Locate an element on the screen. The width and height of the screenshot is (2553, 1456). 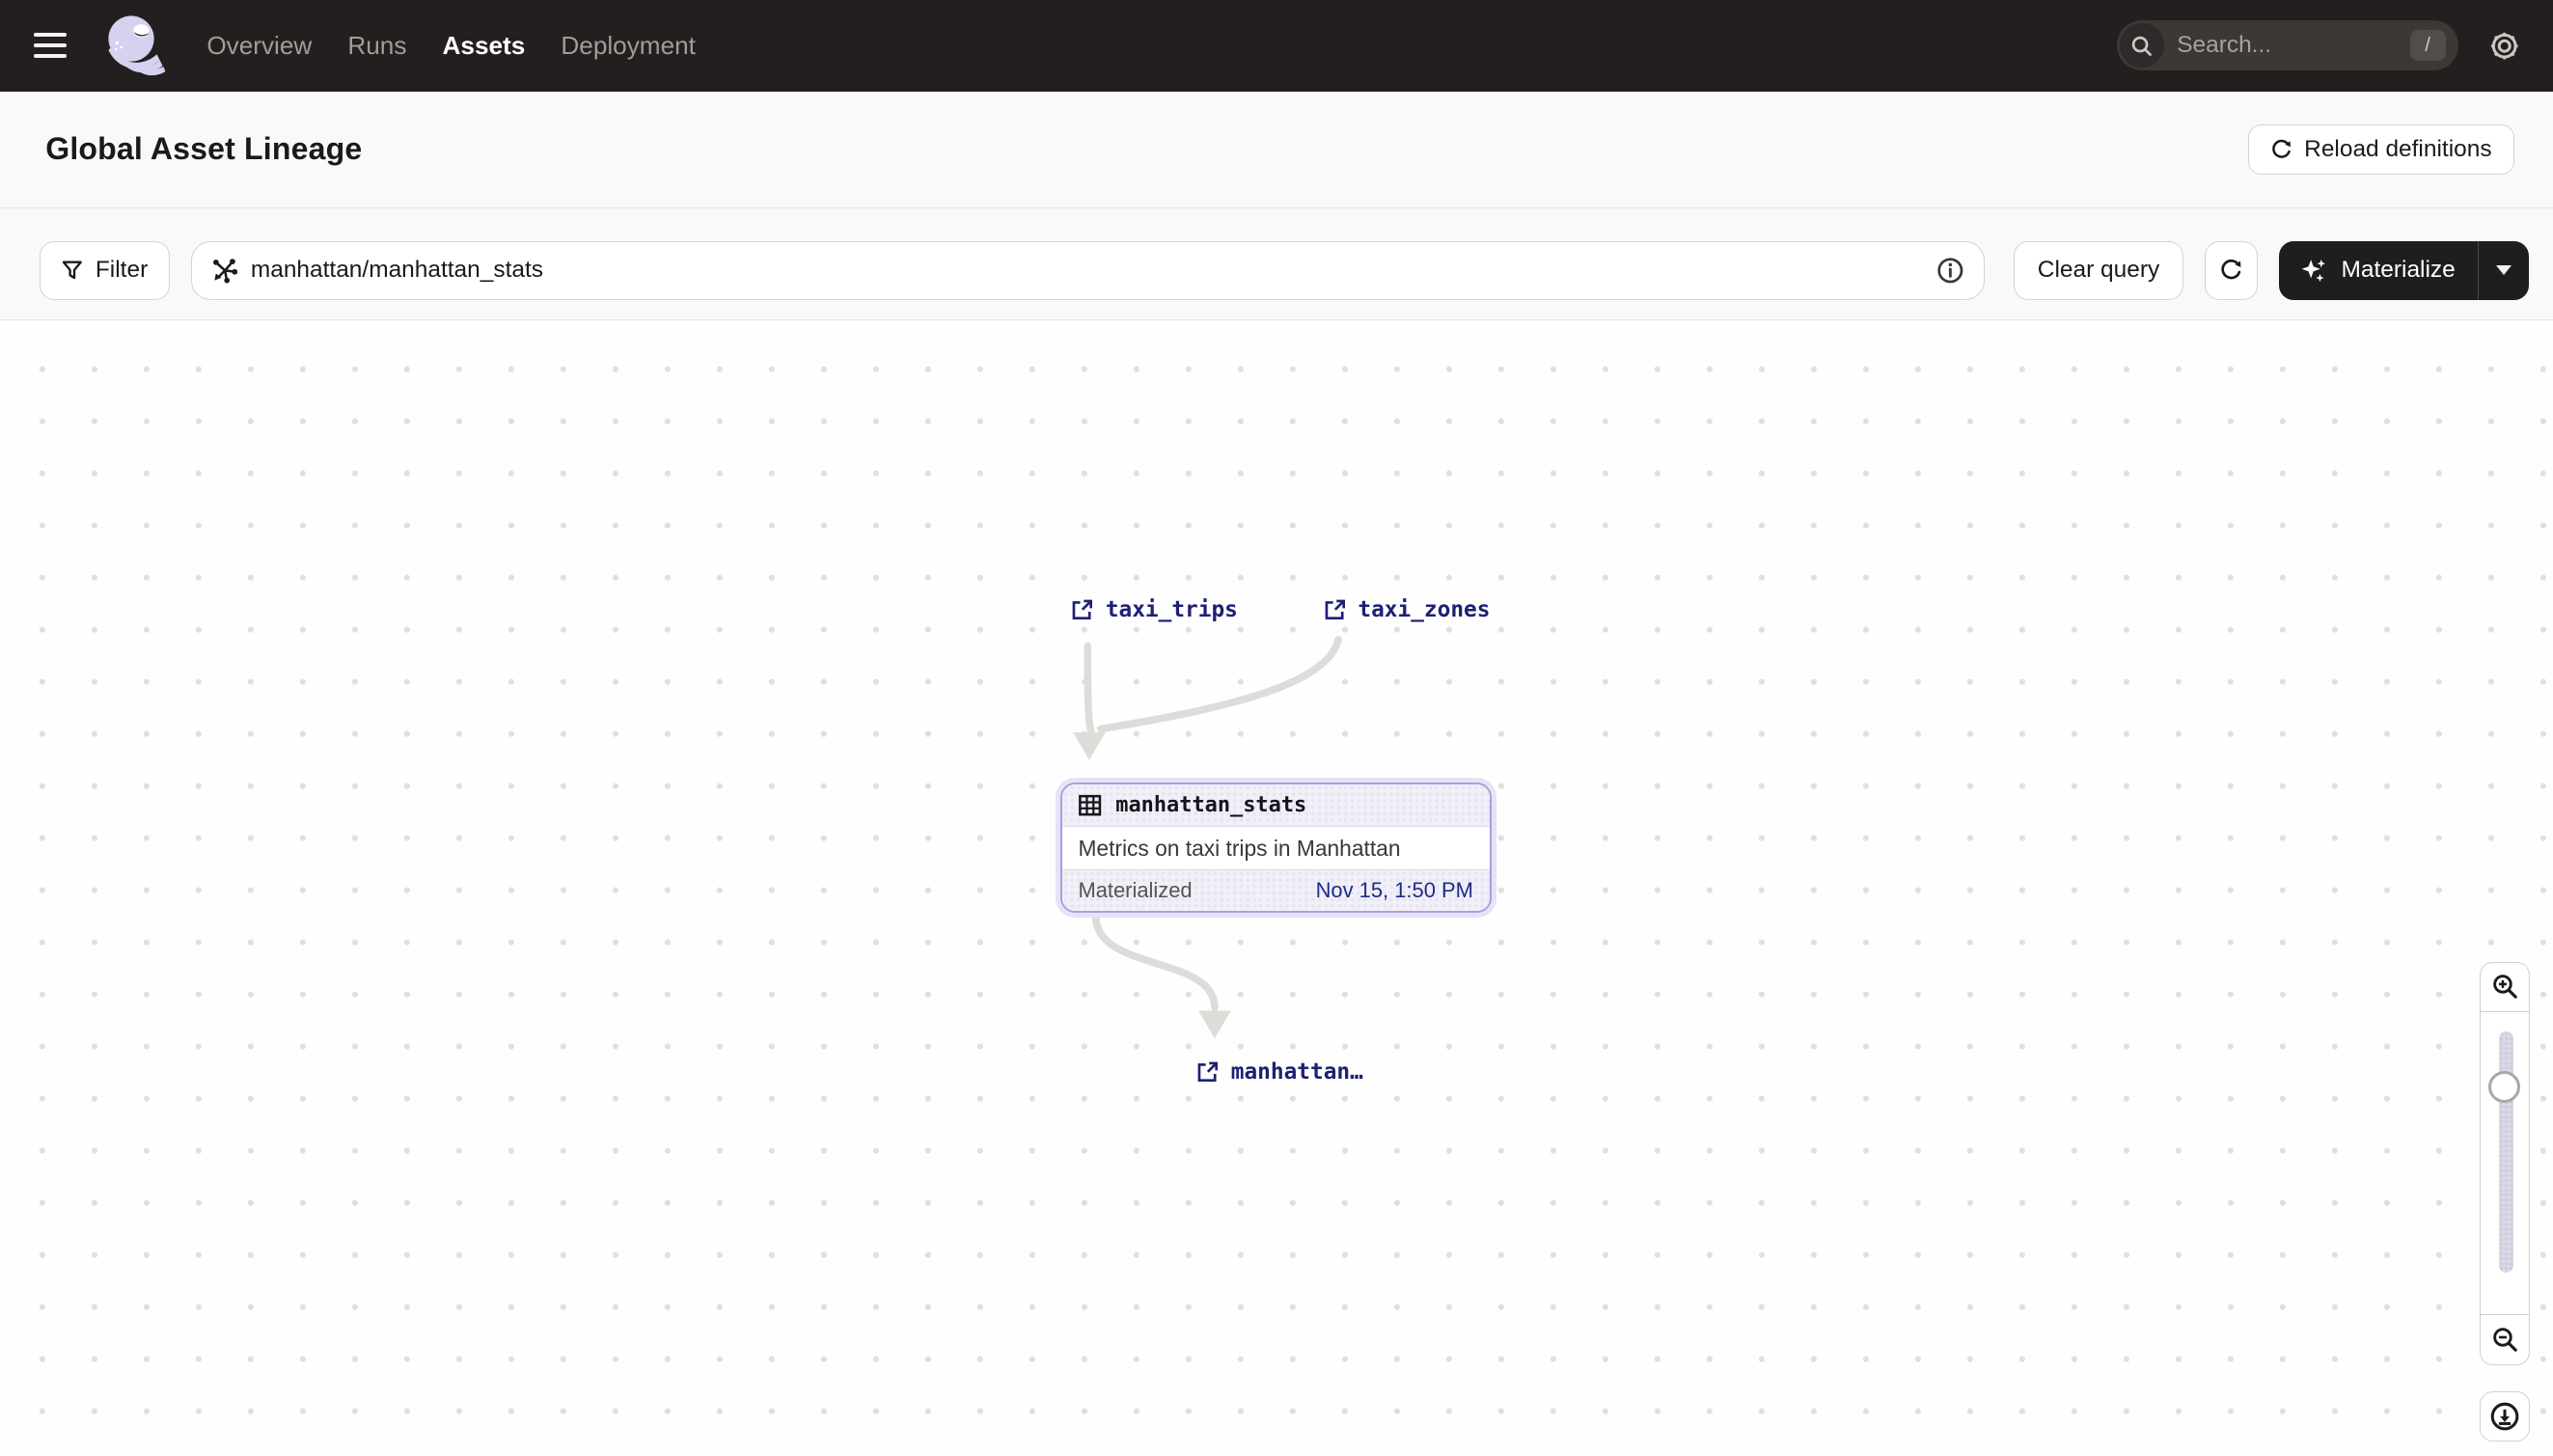
table-icon is located at coordinates (1090, 805).